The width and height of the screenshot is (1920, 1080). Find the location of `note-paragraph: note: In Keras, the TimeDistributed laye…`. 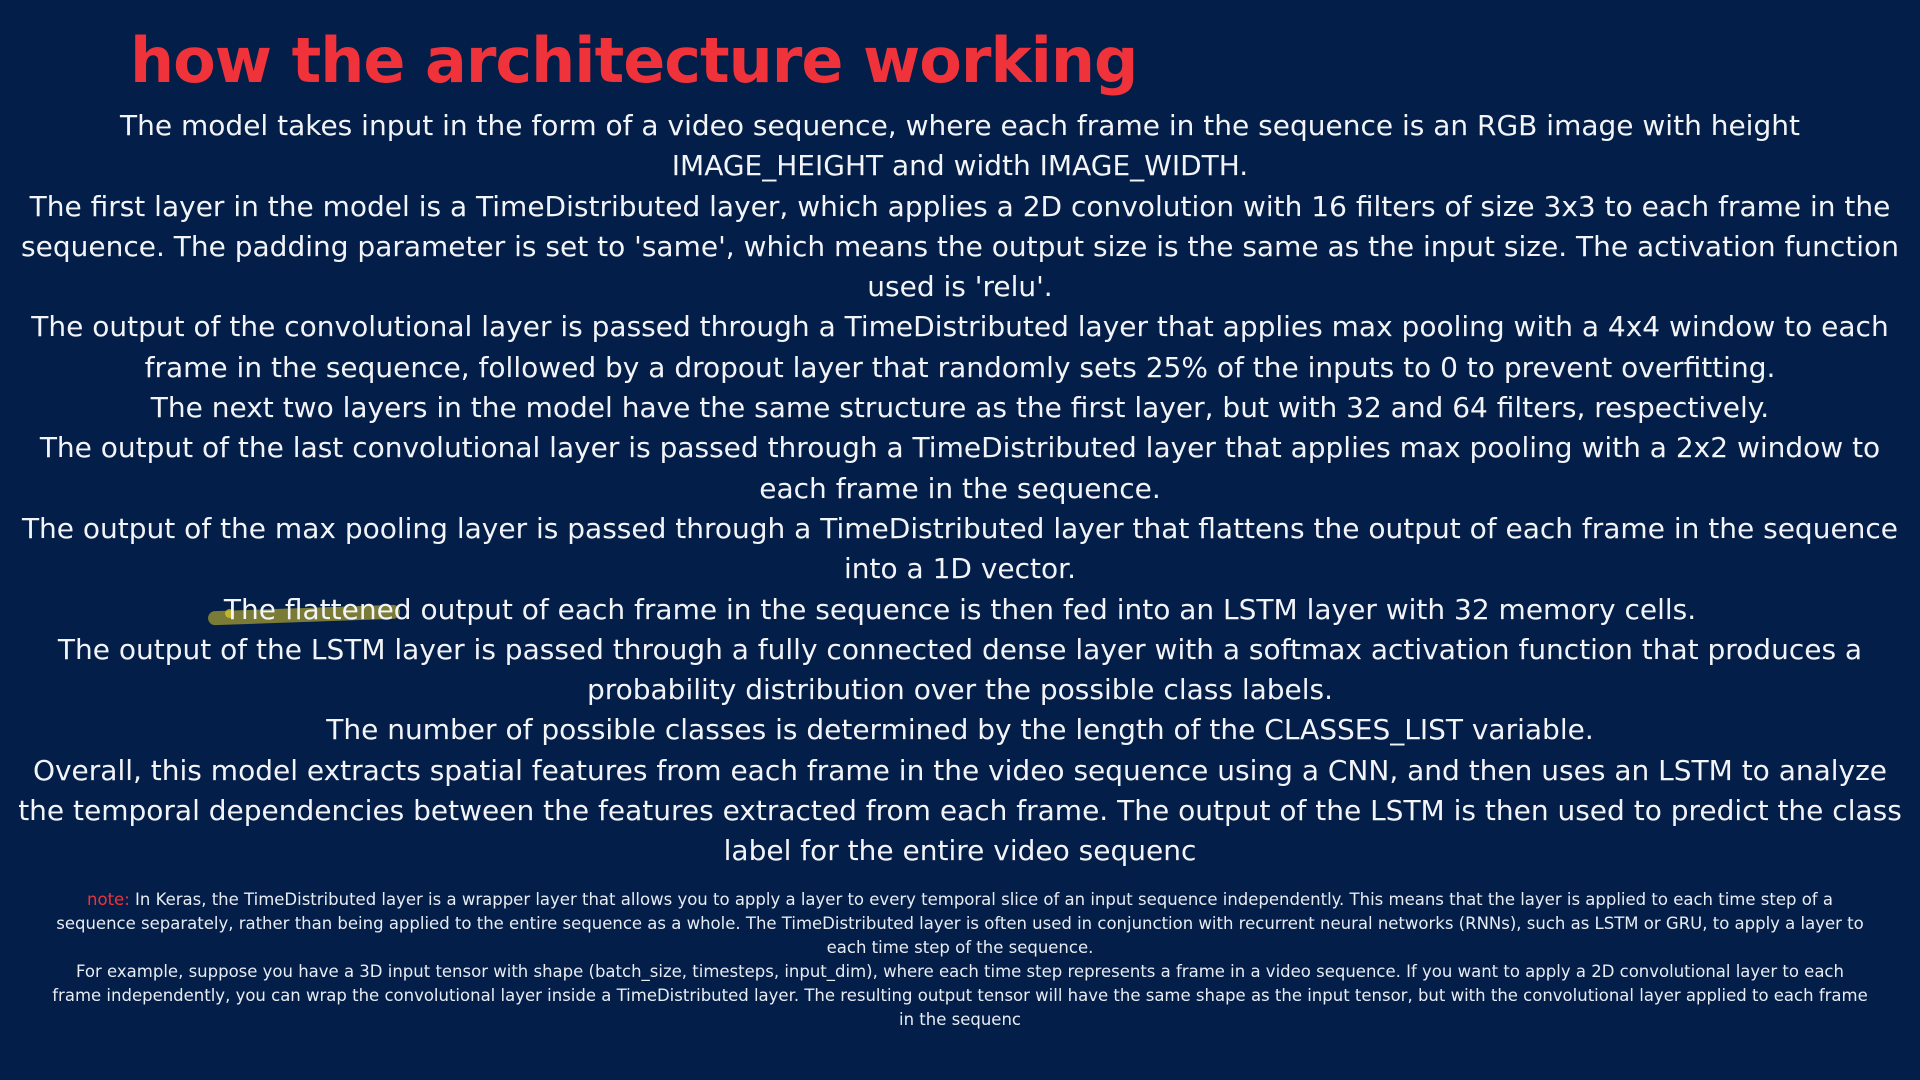

note-paragraph: note: In Keras, the TimeDistributed laye… is located at coordinates (960, 924).